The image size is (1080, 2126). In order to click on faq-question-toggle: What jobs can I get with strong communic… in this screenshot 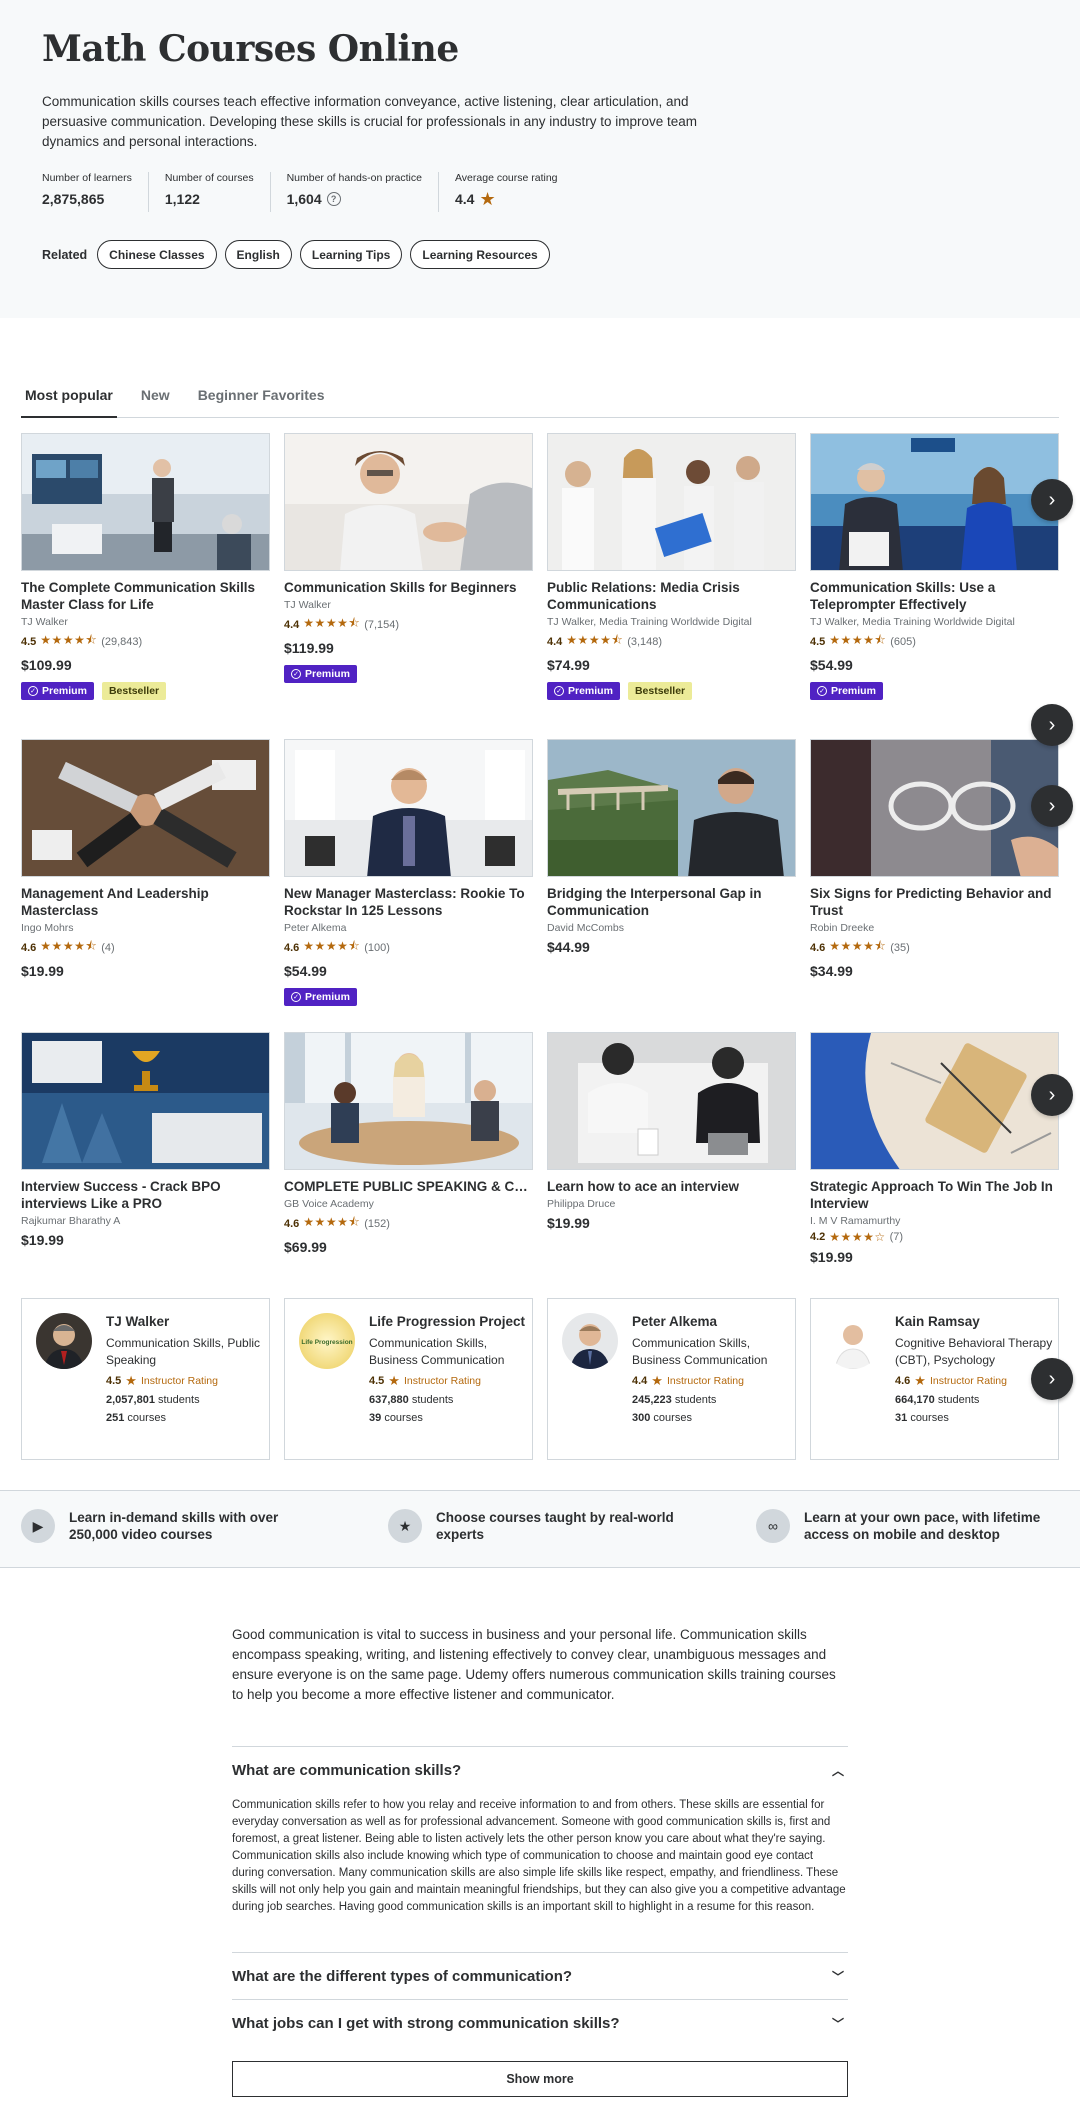, I will do `click(540, 2023)`.